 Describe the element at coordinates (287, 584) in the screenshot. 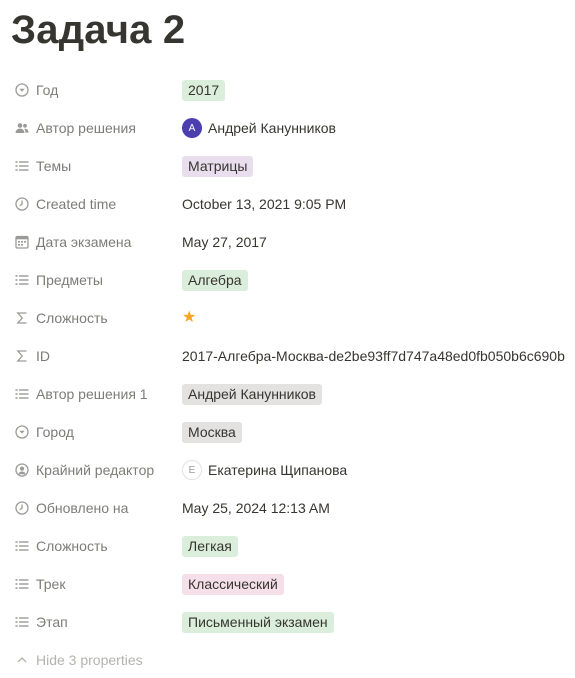

I see `property-row: Трек Классический` at that location.